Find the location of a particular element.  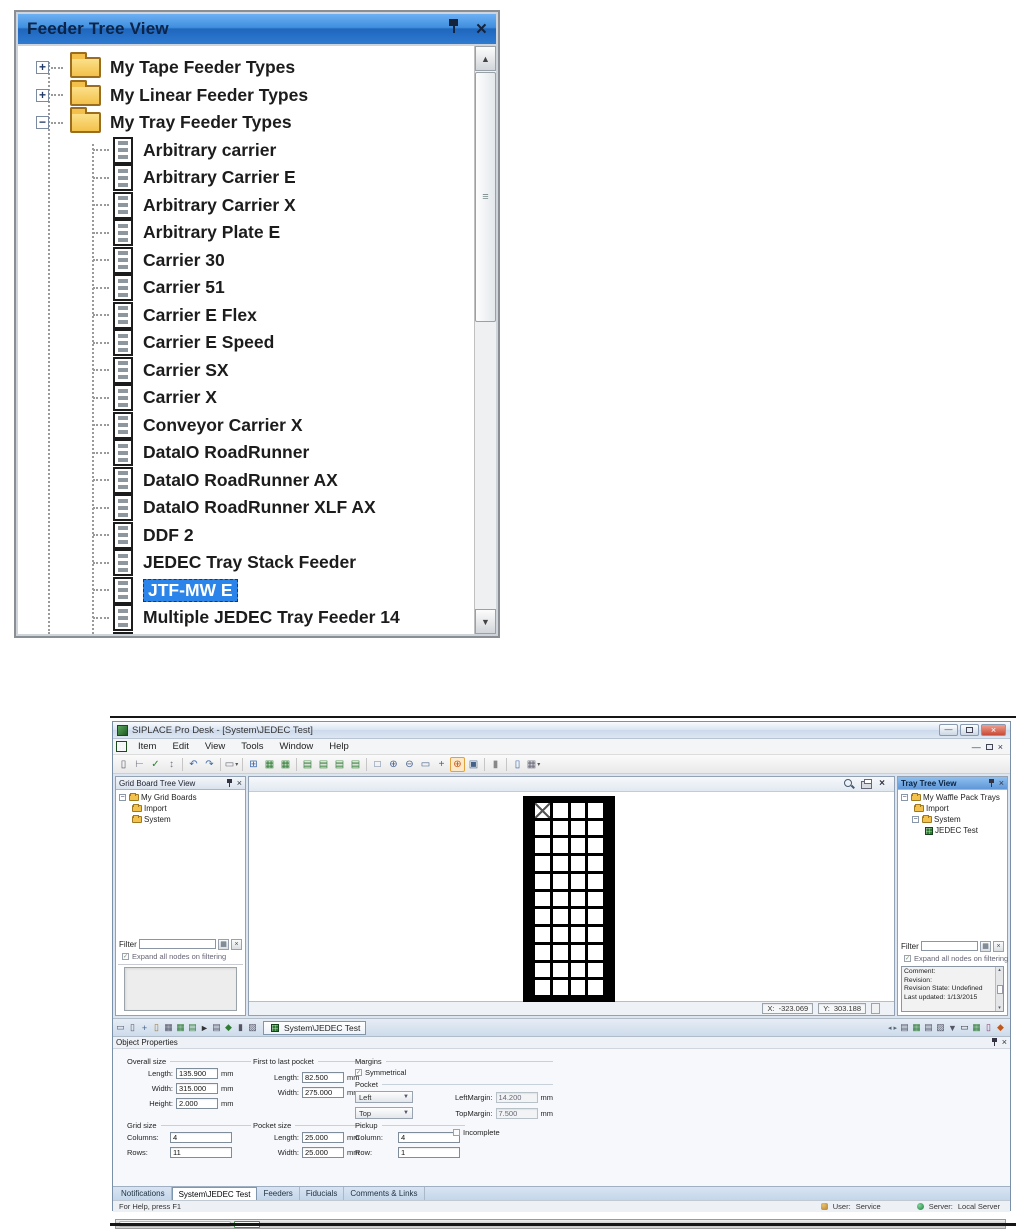

feeder-type-item: DataIO RoadRunner is located at coordinates (245, 453).